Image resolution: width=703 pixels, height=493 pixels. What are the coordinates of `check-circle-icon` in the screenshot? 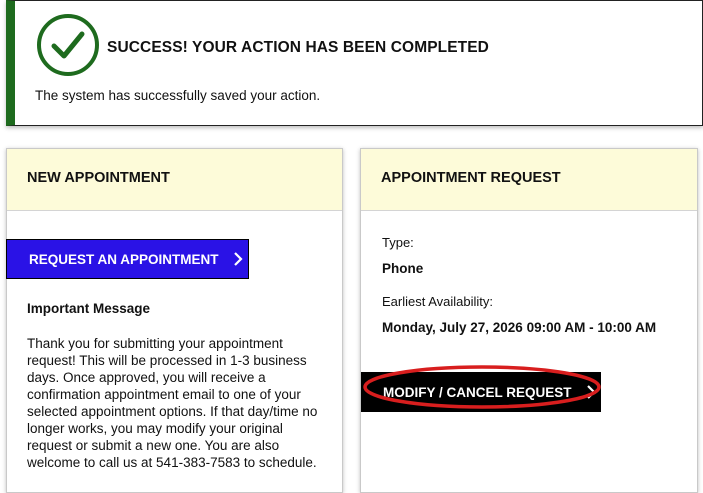 It's located at (68, 45).